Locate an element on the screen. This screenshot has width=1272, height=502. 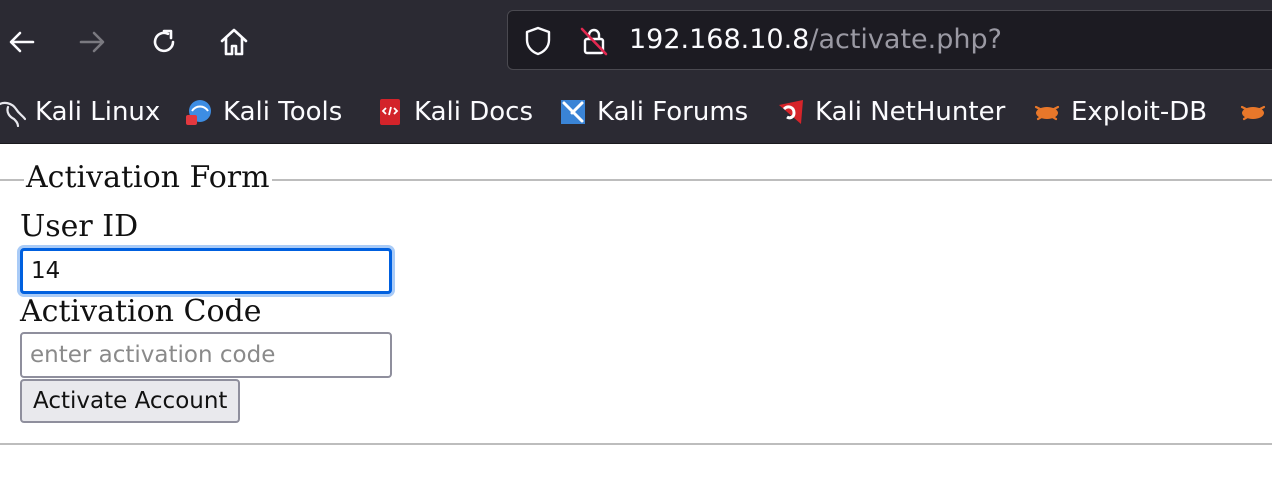
bookmark-label: Kali Linux is located at coordinates (98, 112).